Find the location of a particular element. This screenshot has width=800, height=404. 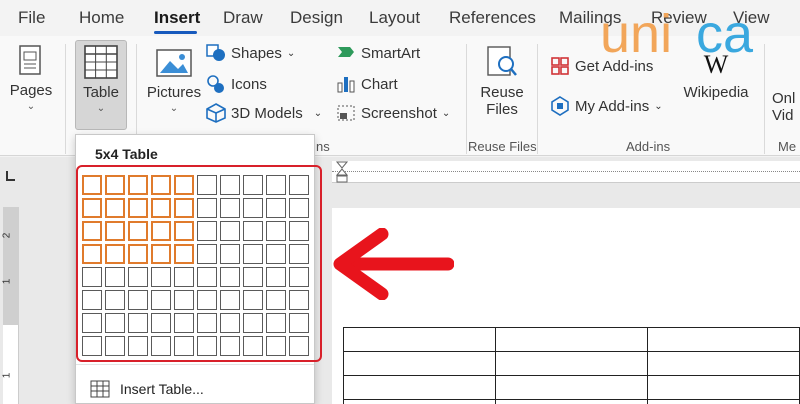

reuse-files-label-2: Files is located at coordinates (502, 109).